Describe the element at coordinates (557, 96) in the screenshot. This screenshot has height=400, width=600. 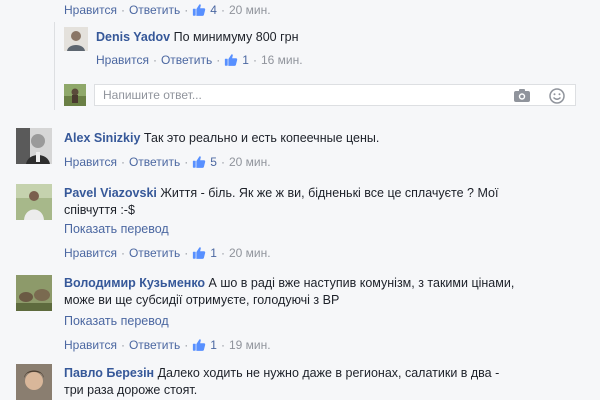
I see `emoji-icon` at that location.